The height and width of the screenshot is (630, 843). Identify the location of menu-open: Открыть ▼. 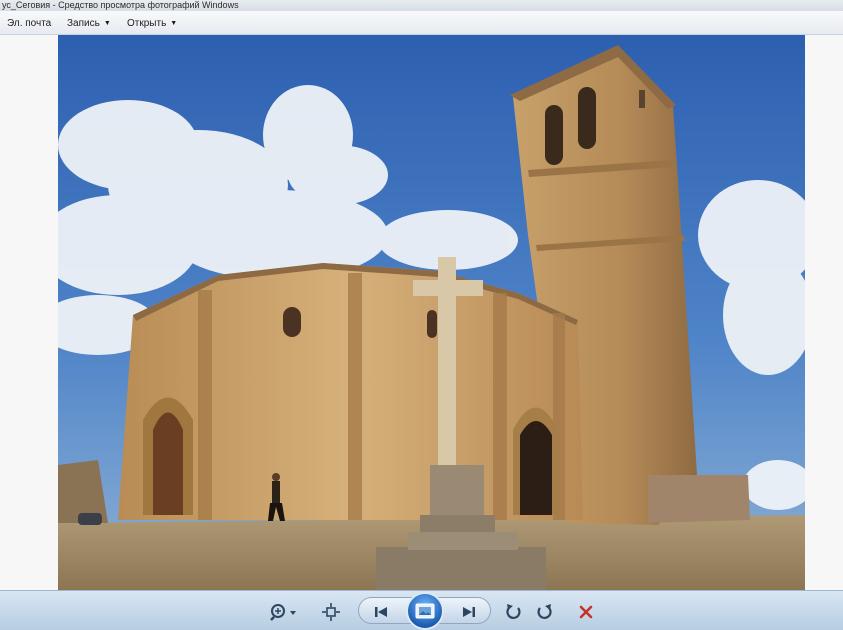
(152, 24).